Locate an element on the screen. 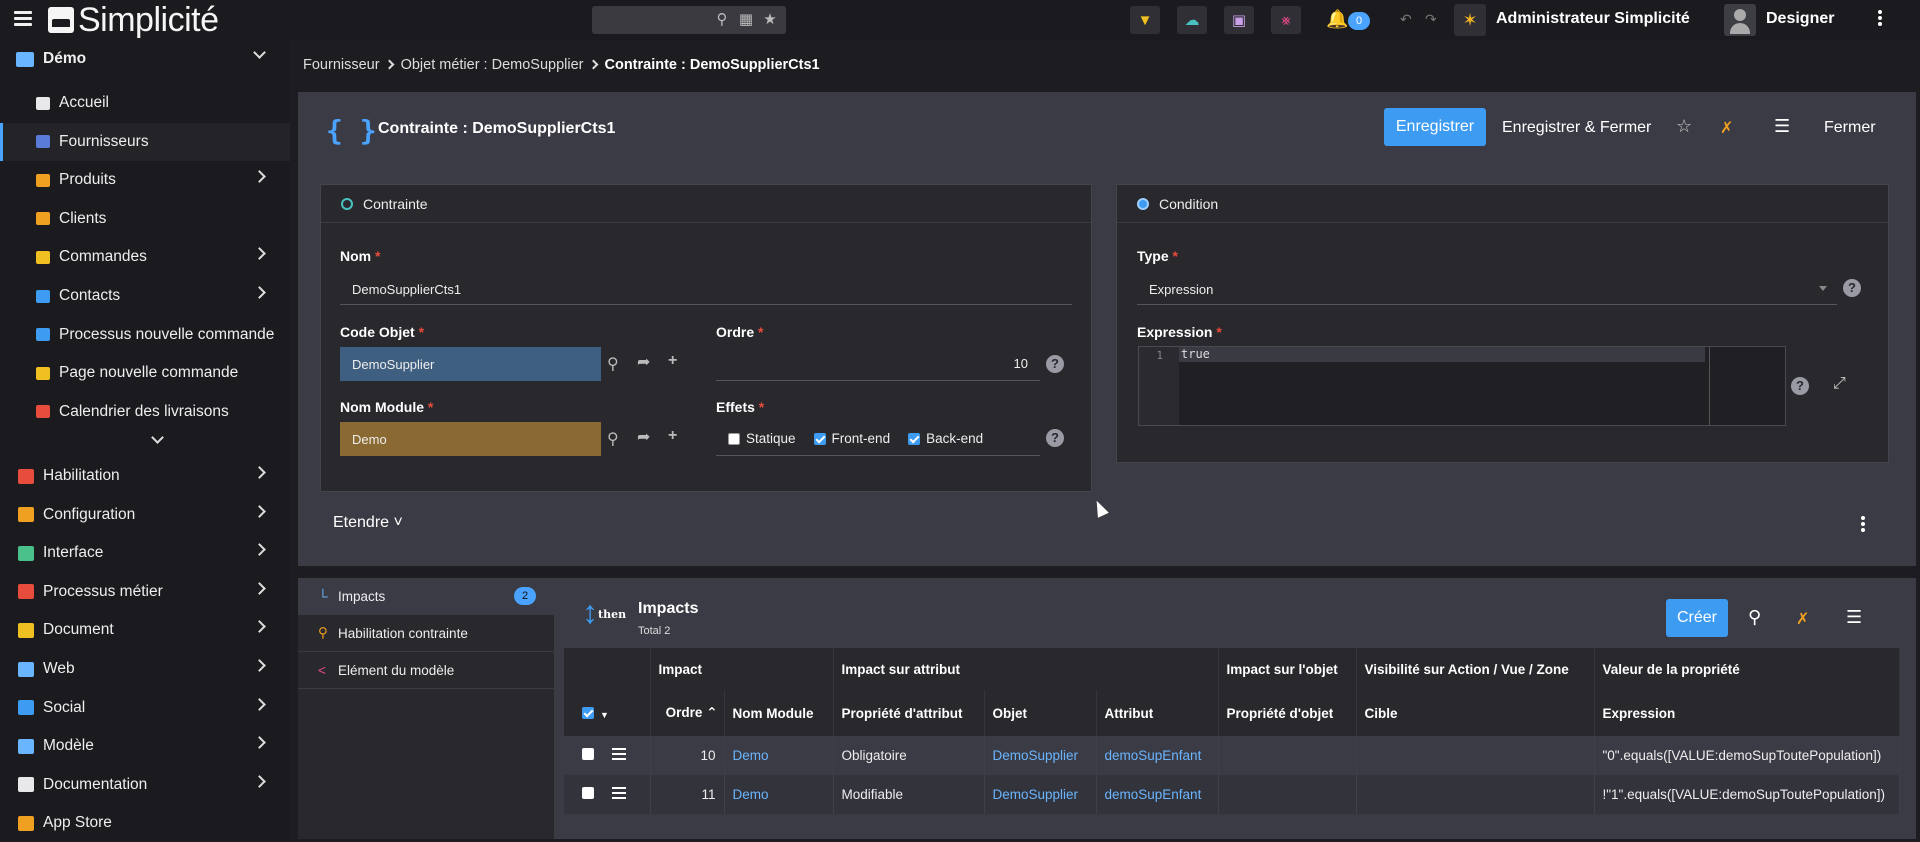 Image resolution: width=1920 pixels, height=842 pixels. sidebar-item-processus-nouvelle-commande: Processus nouvelle commande is located at coordinates (145, 335).